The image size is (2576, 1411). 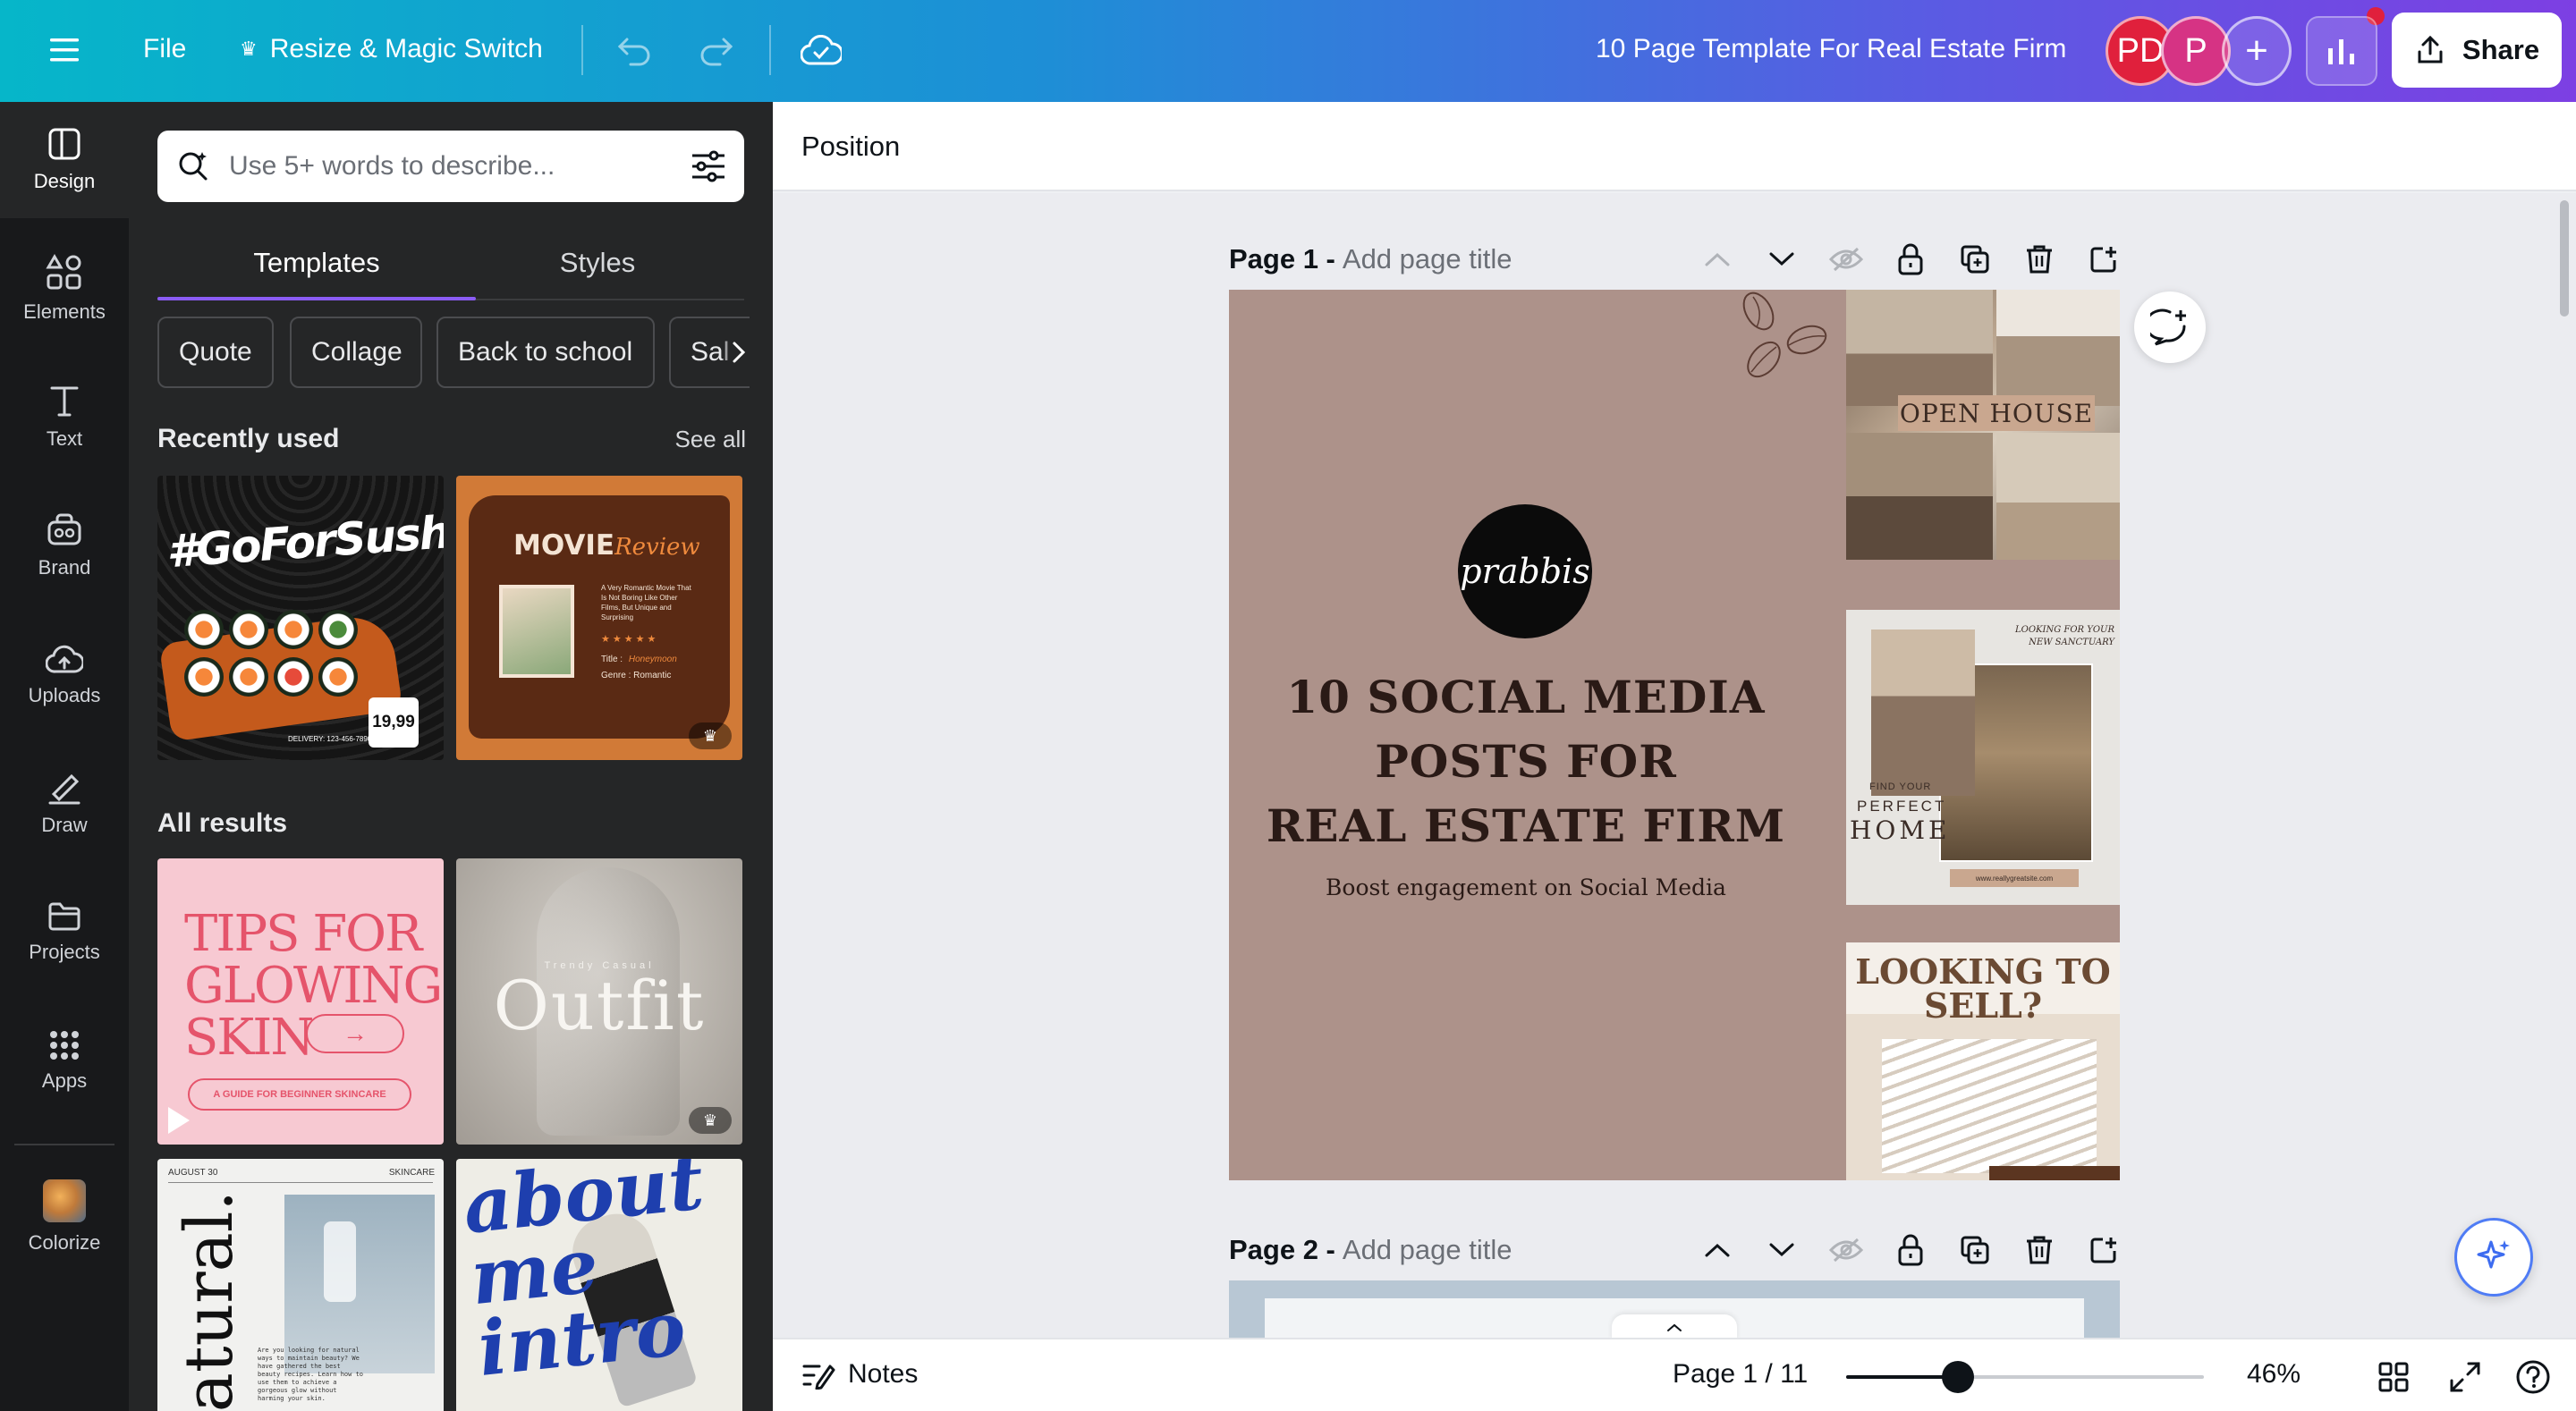 I want to click on eye-off-icon, so click(x=1846, y=1250).